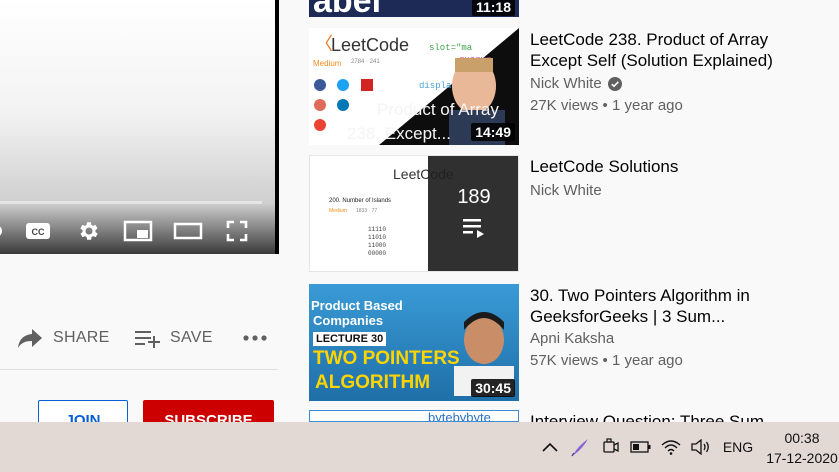 The height and width of the screenshot is (472, 839). What do you see at coordinates (191, 337) in the screenshot?
I see `save-label: SAVE` at bounding box center [191, 337].